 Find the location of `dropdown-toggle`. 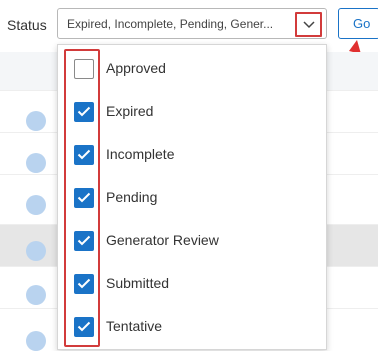

dropdown-toggle is located at coordinates (308, 24).